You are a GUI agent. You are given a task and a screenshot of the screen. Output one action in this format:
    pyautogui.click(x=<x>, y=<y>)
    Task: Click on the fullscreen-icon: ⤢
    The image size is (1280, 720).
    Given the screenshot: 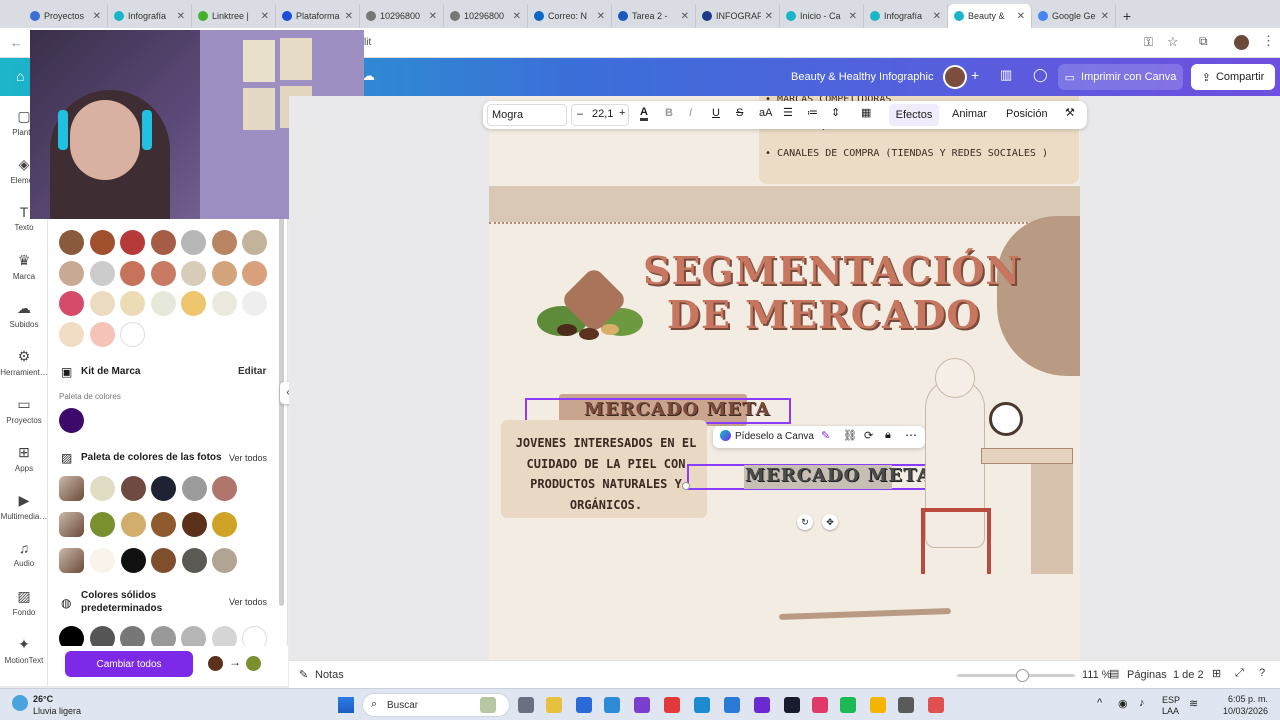 What is the action you would take?
    pyautogui.click(x=1239, y=673)
    